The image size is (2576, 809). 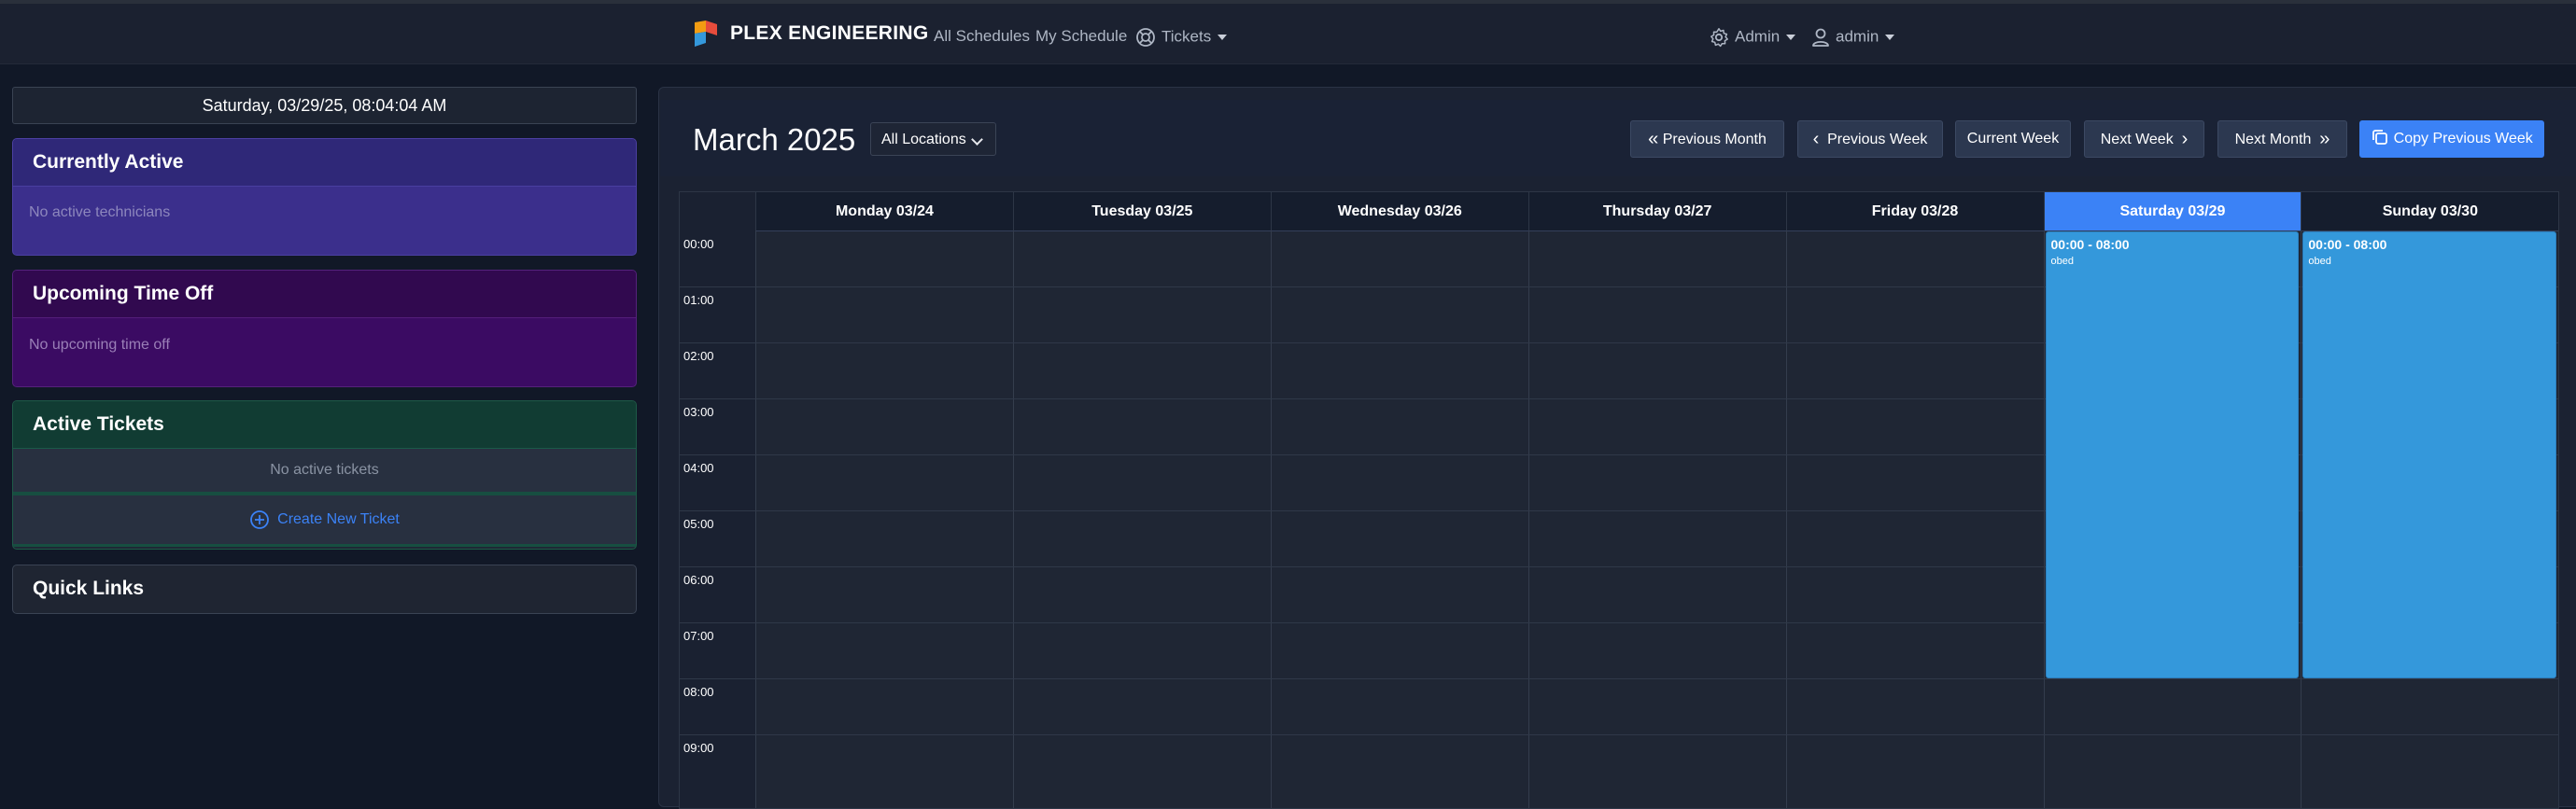 I want to click on hour-label: 05:00, so click(x=698, y=524).